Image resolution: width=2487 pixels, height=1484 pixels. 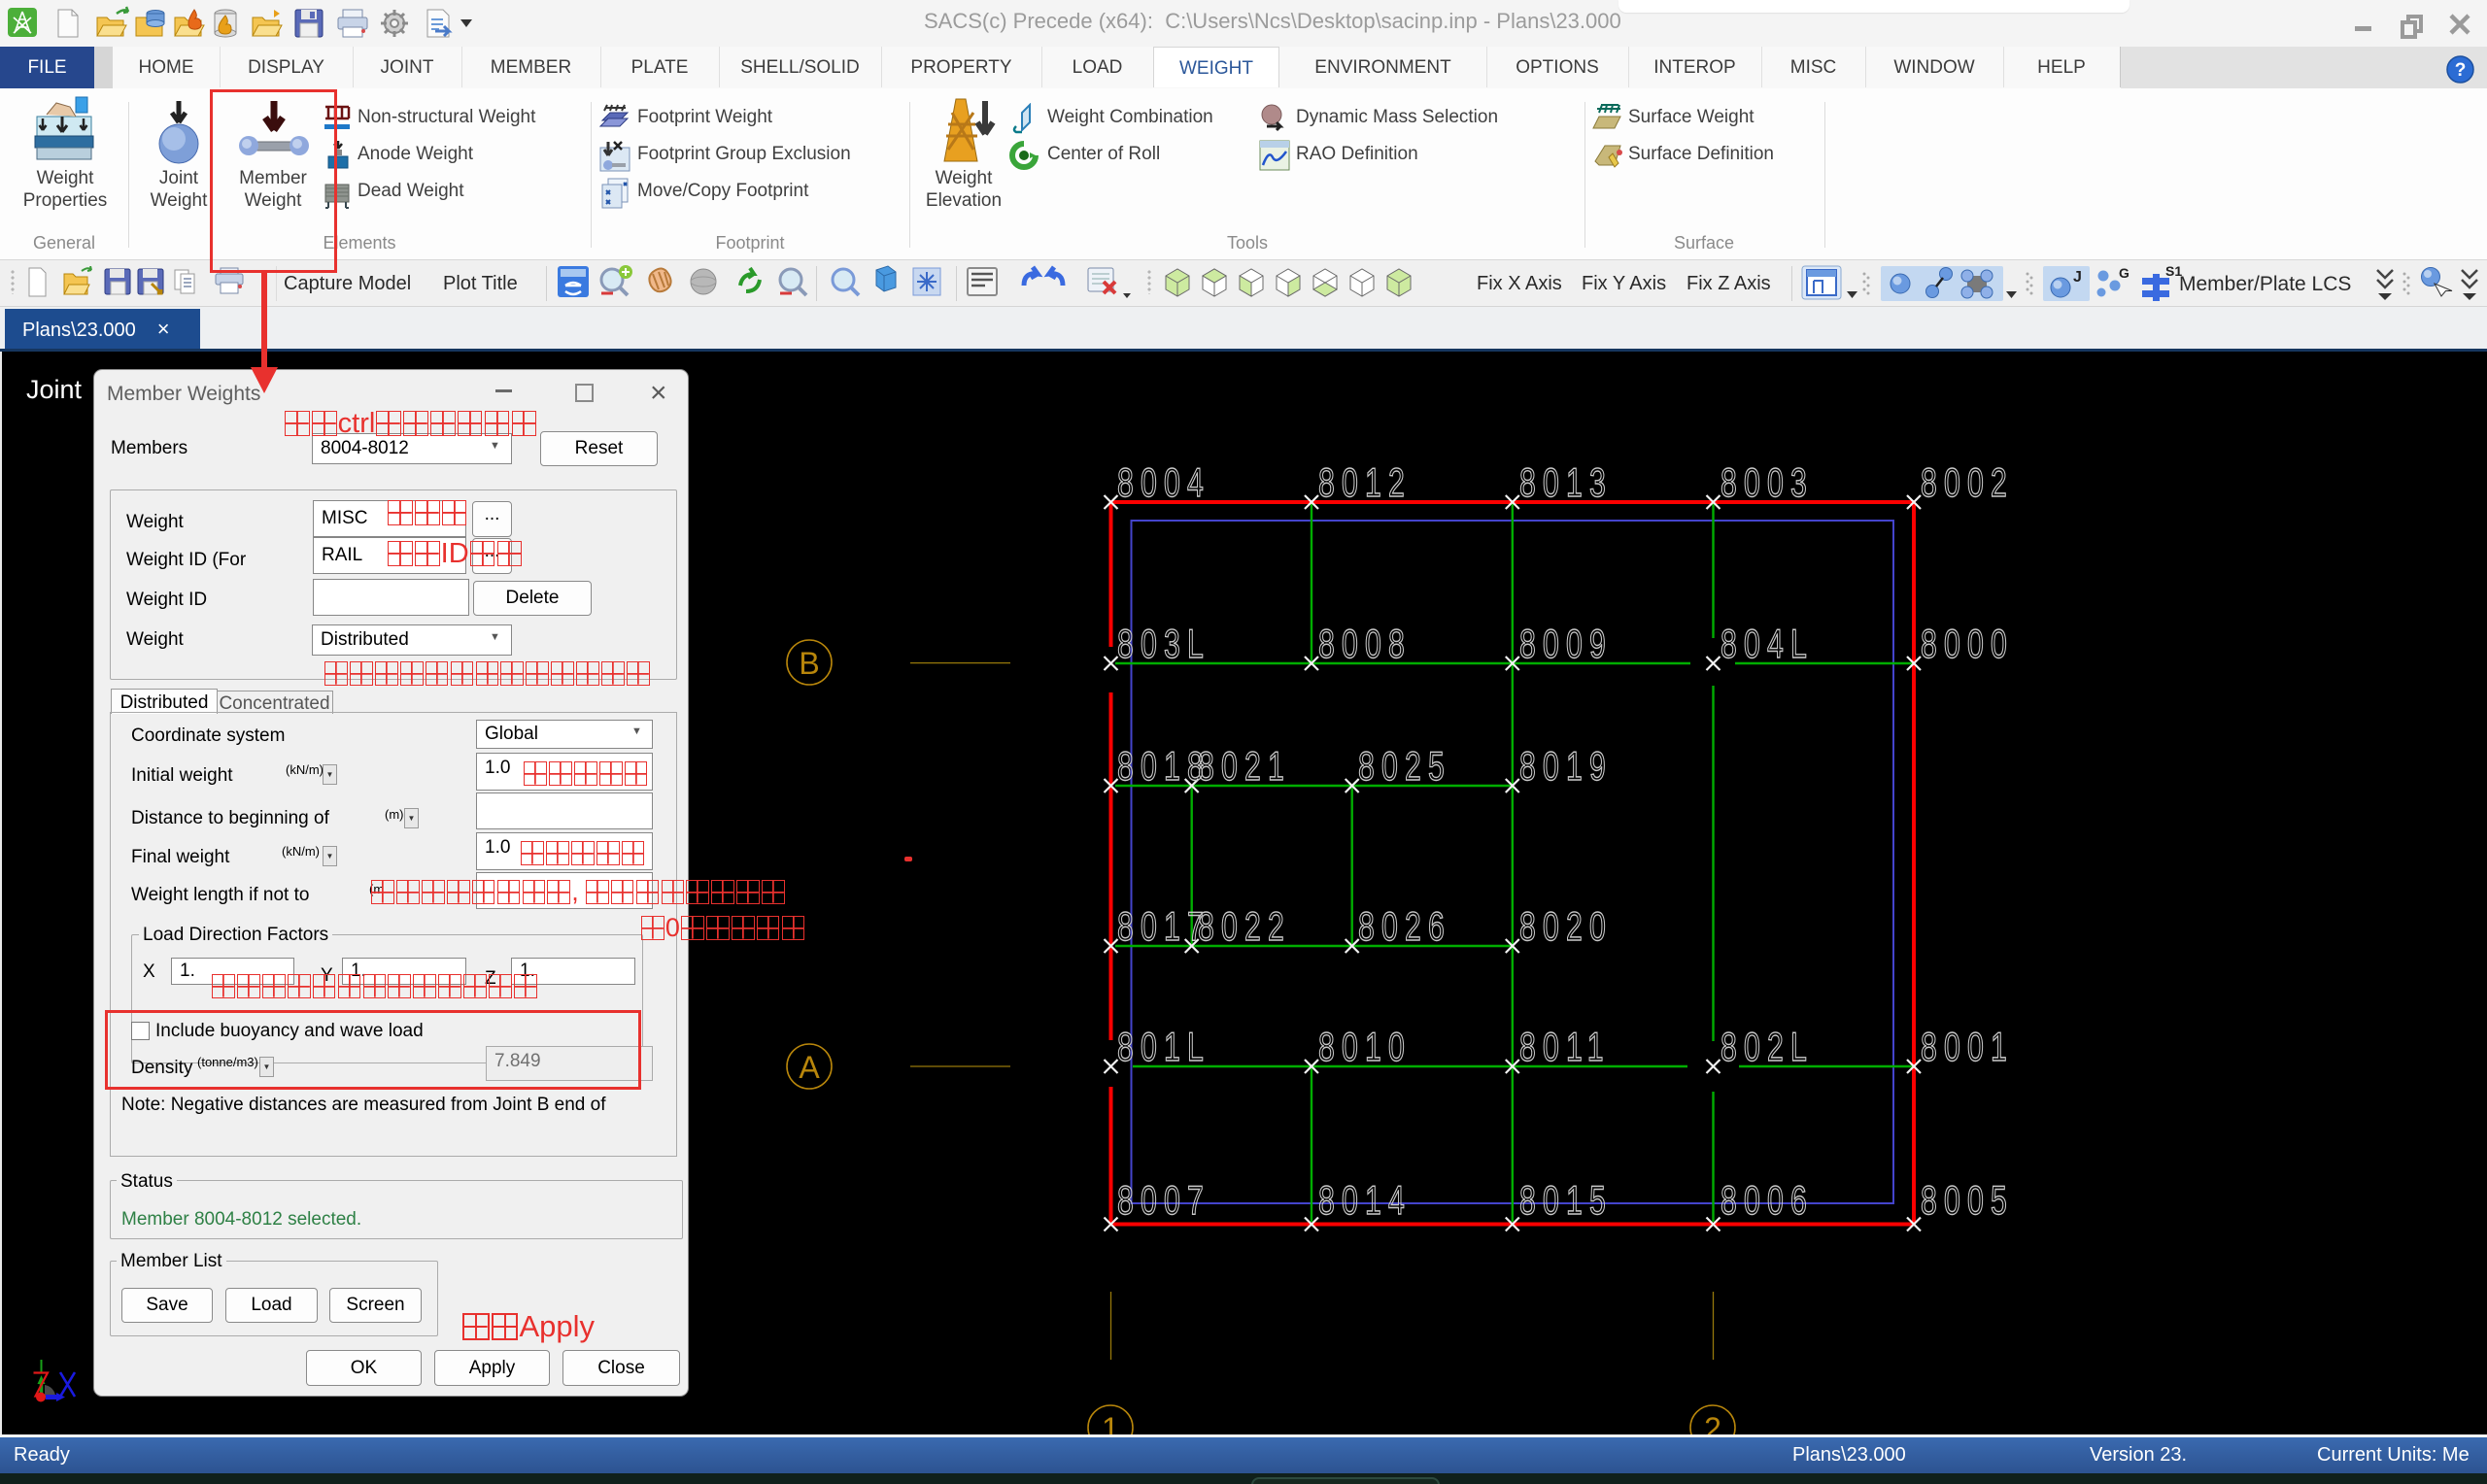 What do you see at coordinates (1163, 482) in the screenshot?
I see `svg-text: 8004` at bounding box center [1163, 482].